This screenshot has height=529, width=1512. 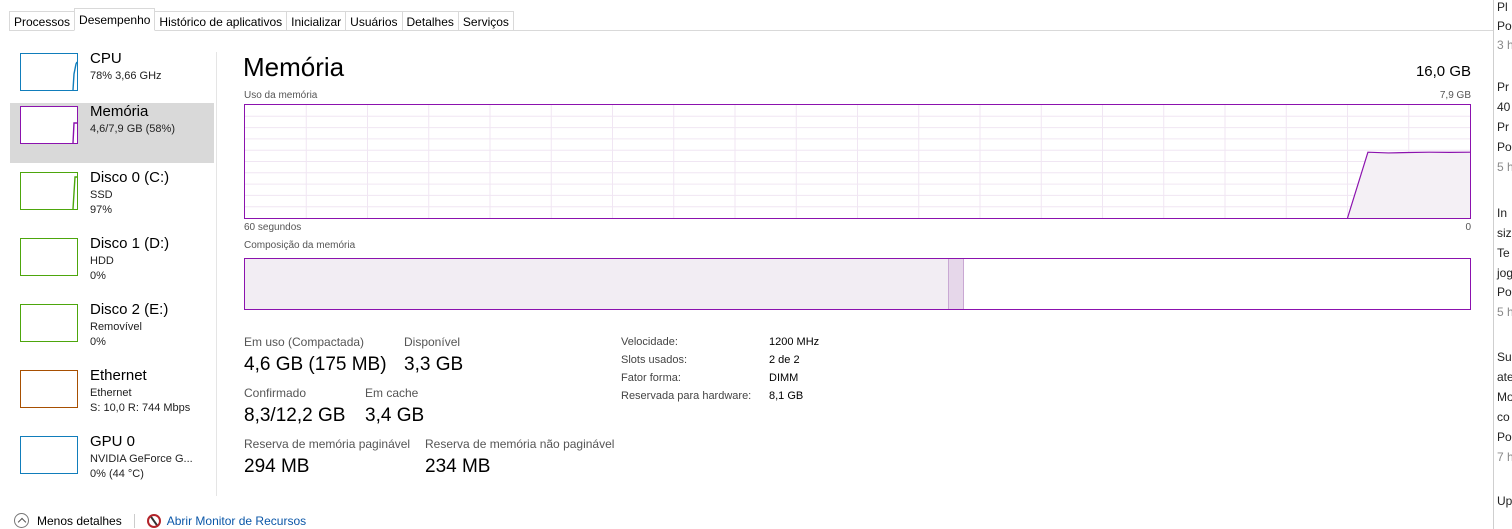 I want to click on composition-label: Composição da memória, so click(x=300, y=245).